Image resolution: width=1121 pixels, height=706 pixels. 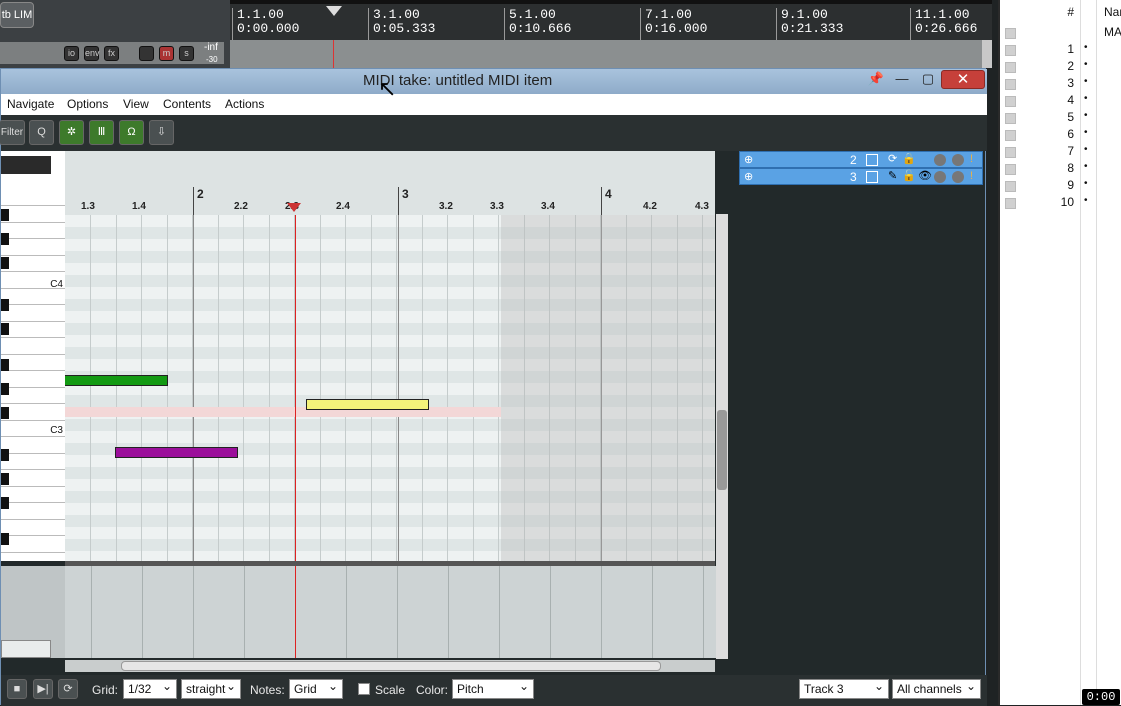 What do you see at coordinates (26, 649) in the screenshot?
I see `cc-lane-select` at bounding box center [26, 649].